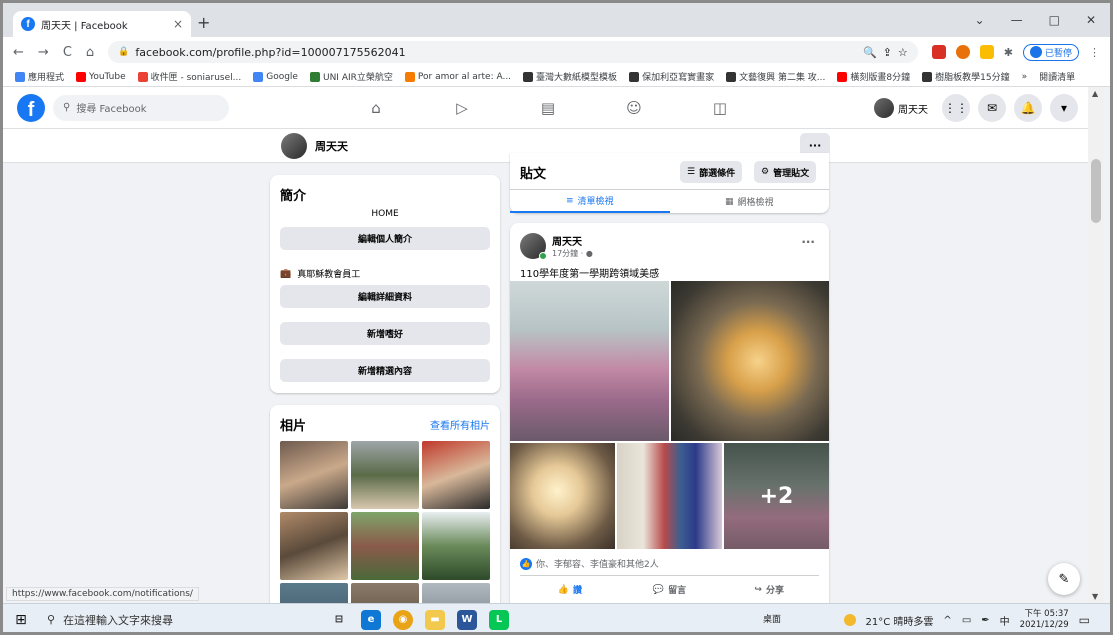 The width and height of the screenshot is (1113, 635). I want to click on extension-red-icon, so click(938, 52).